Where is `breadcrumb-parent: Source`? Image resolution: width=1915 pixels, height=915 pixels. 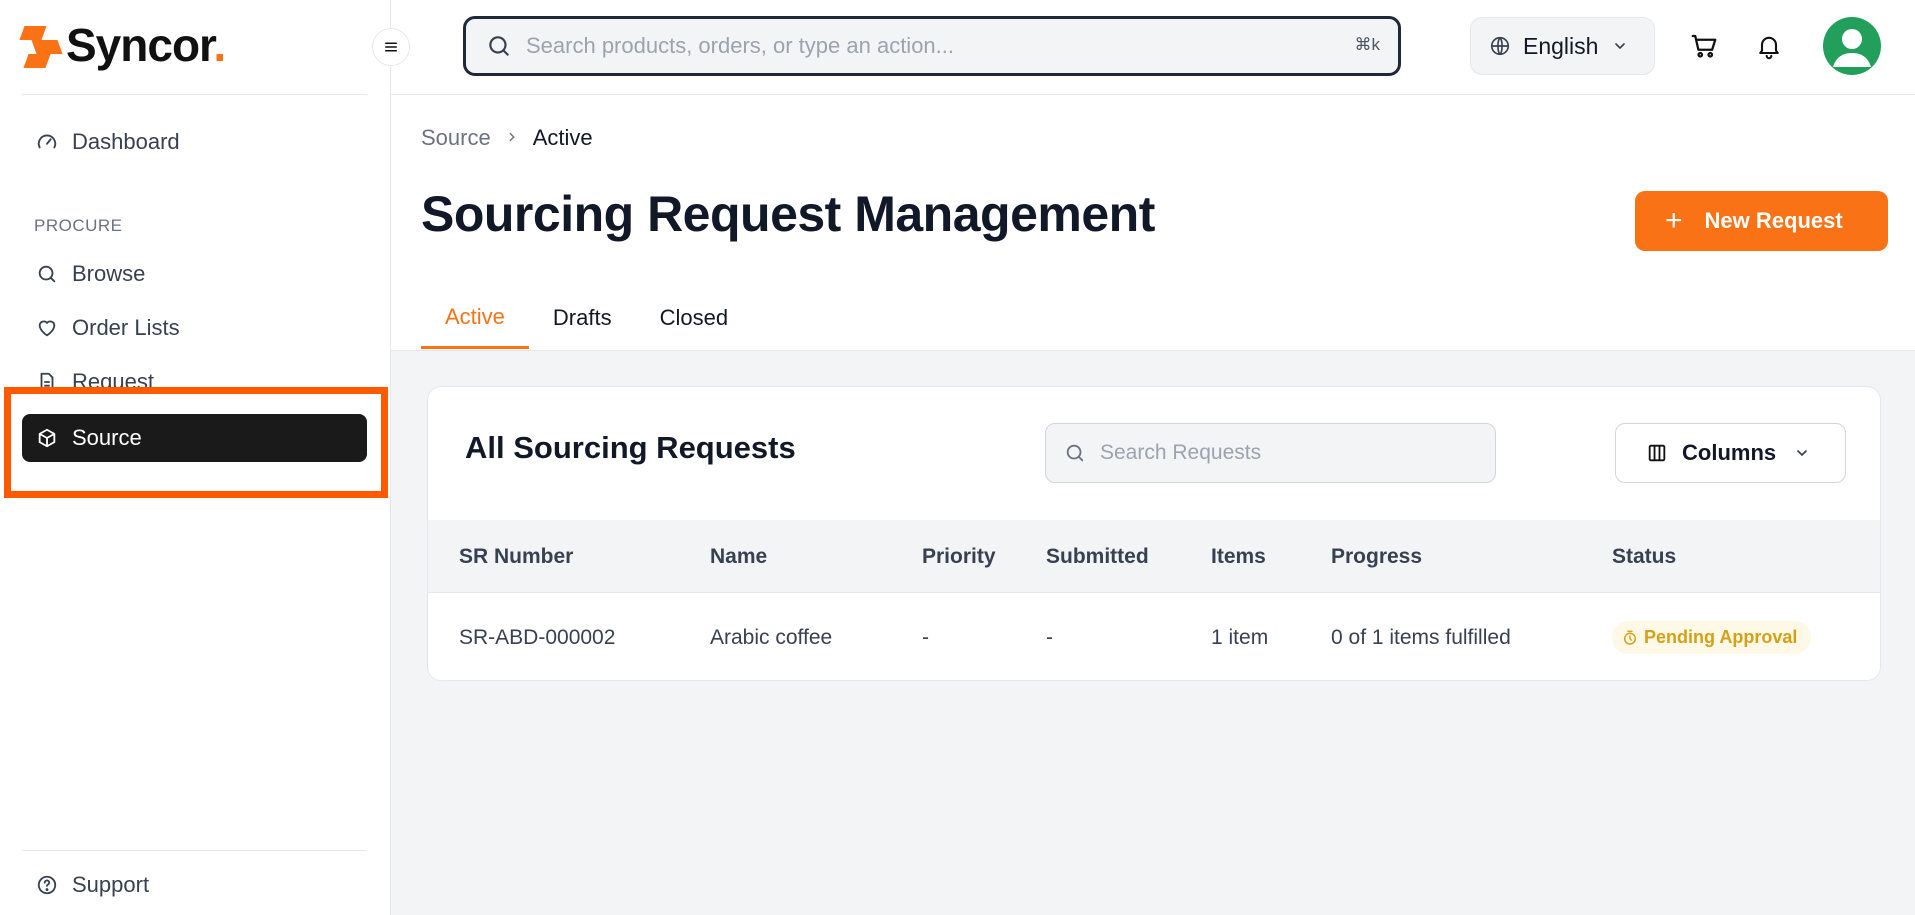 breadcrumb-parent: Source is located at coordinates (456, 138).